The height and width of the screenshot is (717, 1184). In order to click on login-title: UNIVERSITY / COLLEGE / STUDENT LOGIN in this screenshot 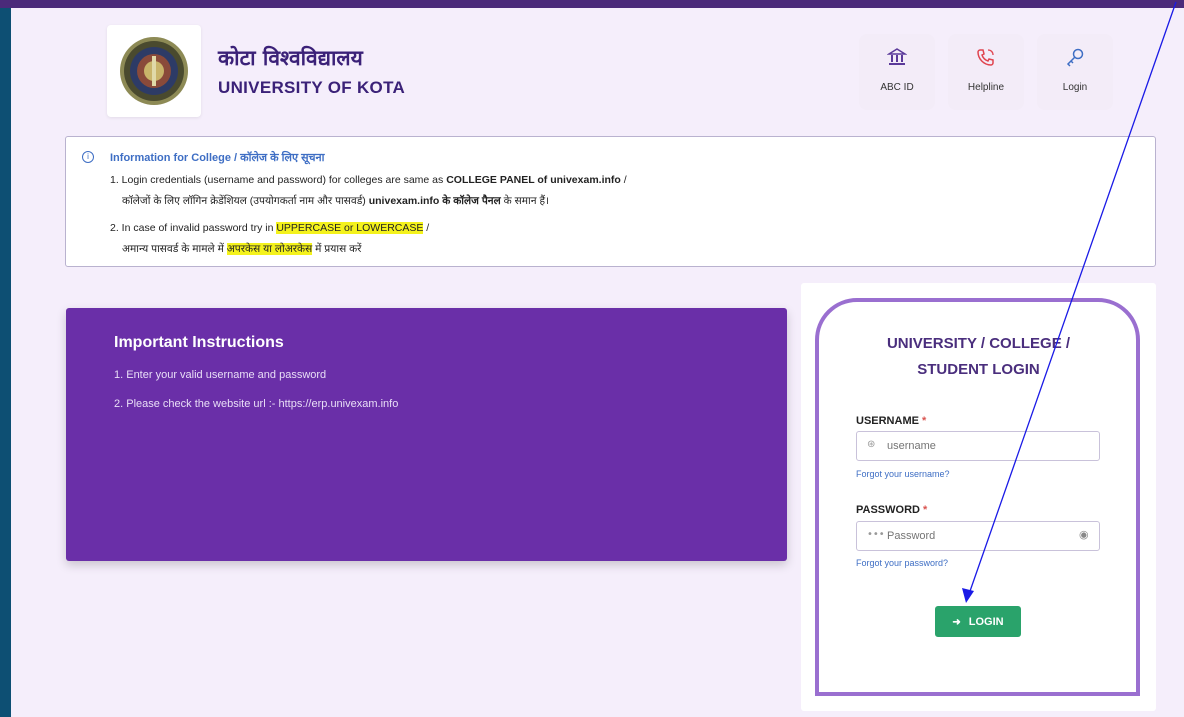, I will do `click(978, 356)`.